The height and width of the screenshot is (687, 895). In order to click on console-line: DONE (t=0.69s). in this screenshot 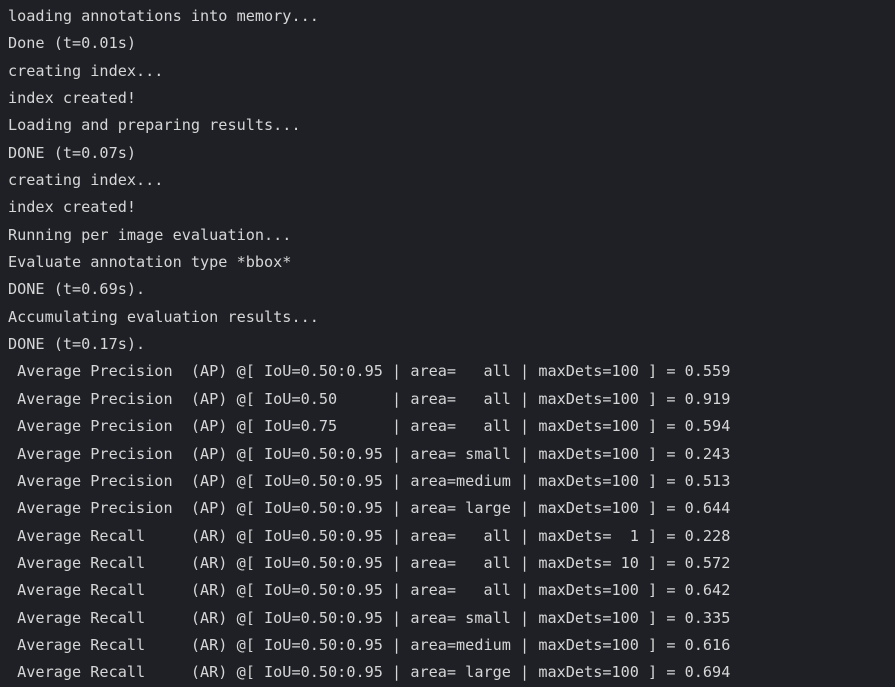, I will do `click(77, 289)`.